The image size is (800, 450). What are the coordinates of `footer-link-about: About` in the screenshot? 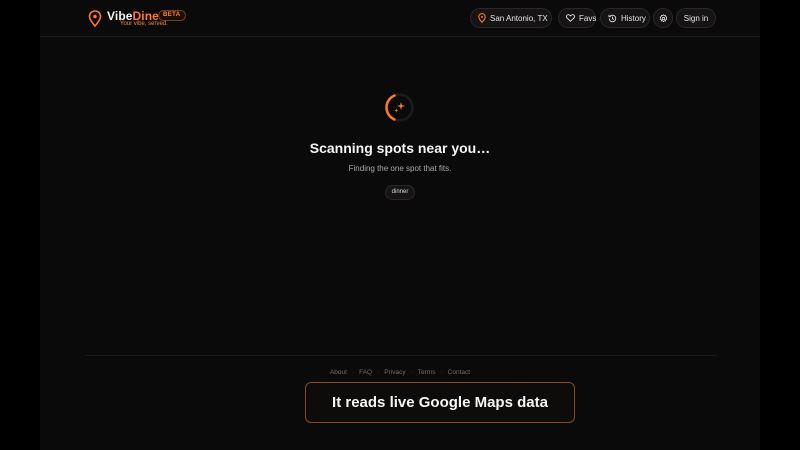 It's located at (338, 372).